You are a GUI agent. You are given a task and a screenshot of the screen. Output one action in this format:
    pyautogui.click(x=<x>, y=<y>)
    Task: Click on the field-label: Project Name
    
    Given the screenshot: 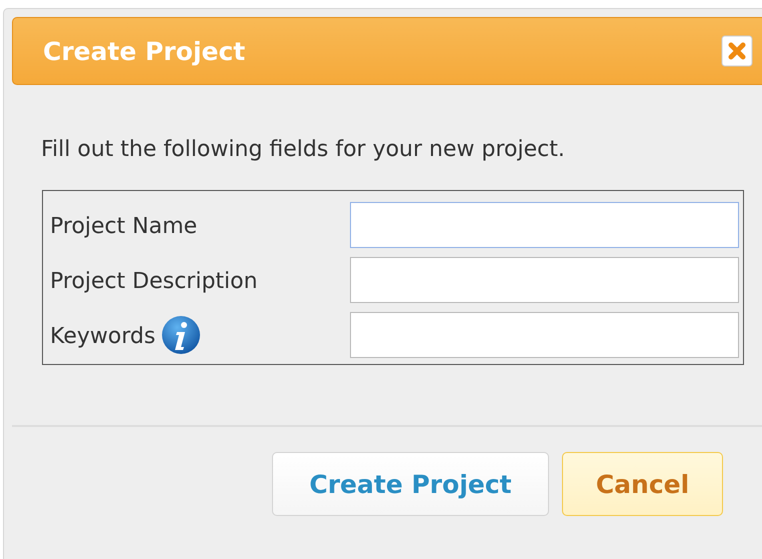 What is the action you would take?
    pyautogui.click(x=124, y=226)
    